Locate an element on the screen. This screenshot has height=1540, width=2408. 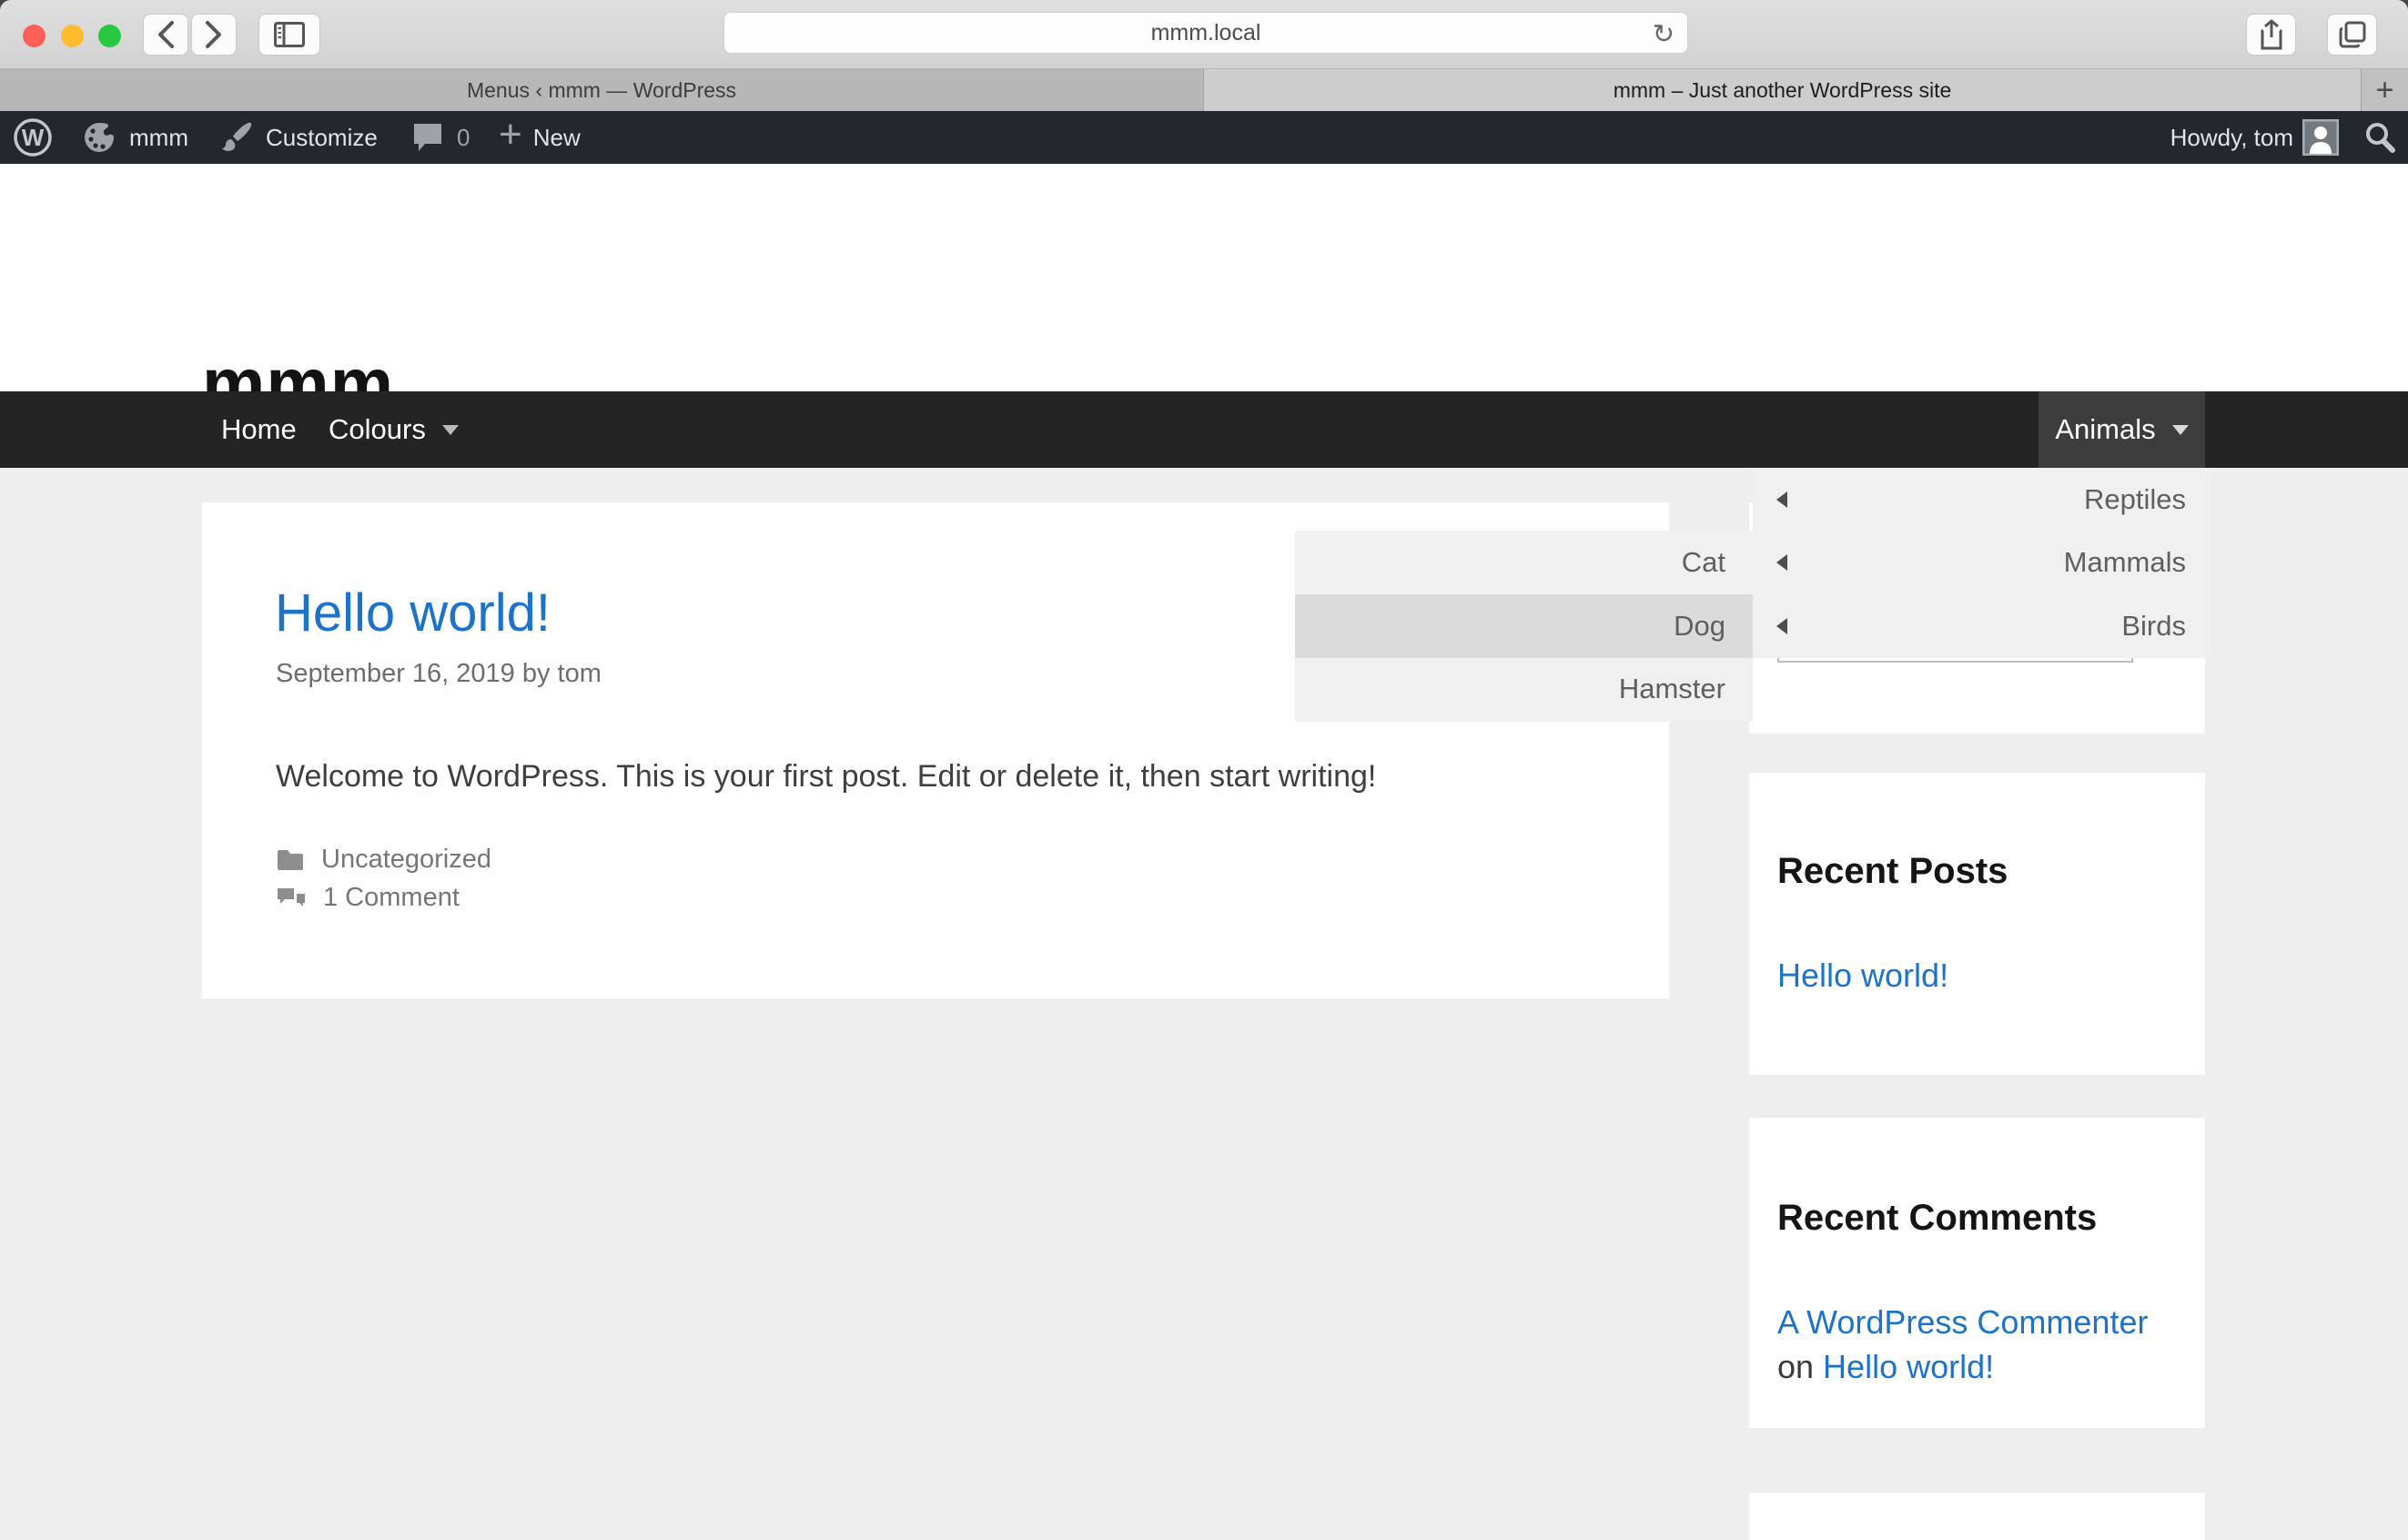
menu-item-label: Reptiles is located at coordinates (2135, 499).